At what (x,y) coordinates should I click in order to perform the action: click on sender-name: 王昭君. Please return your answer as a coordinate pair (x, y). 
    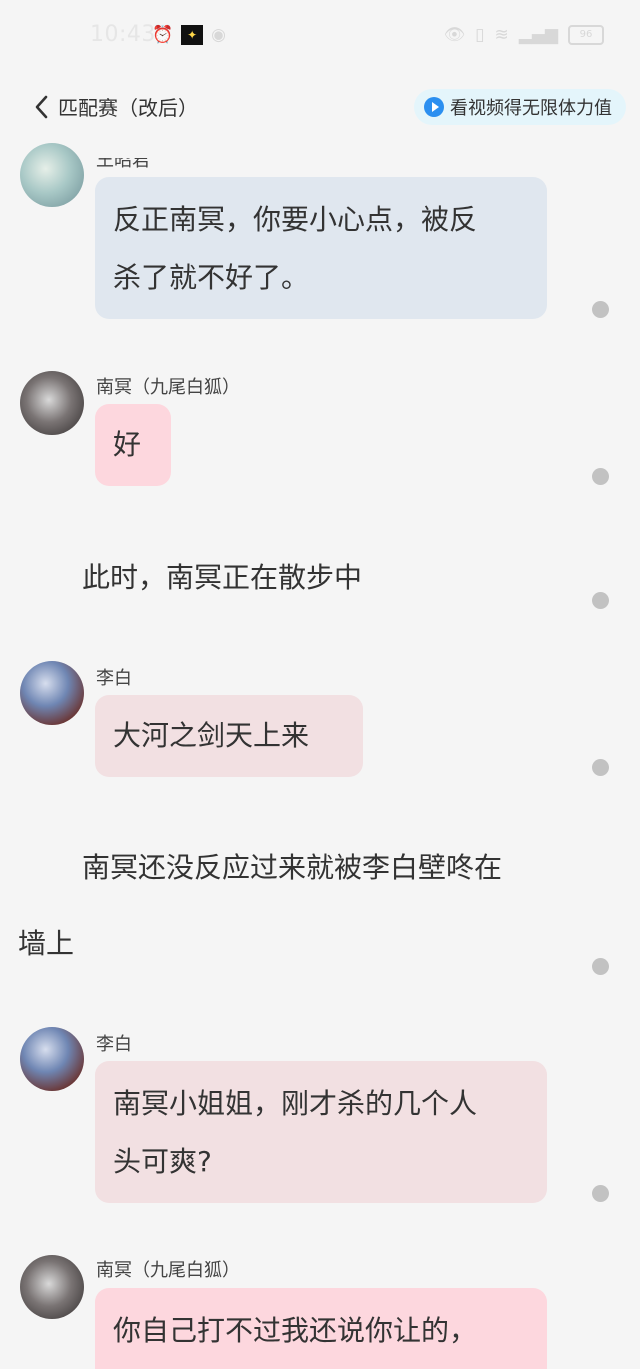
    Looking at the image, I should click on (123, 160).